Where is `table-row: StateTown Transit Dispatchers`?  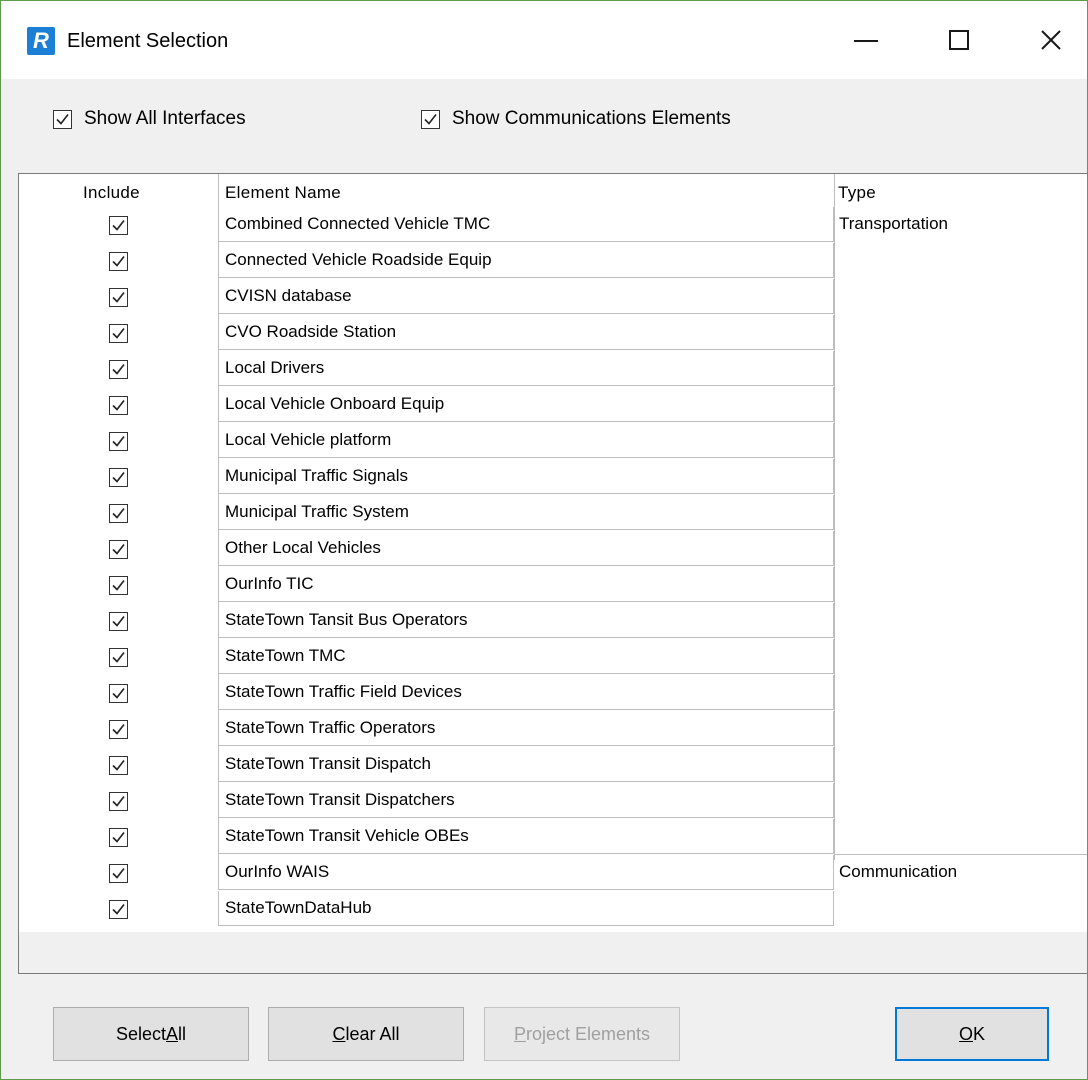
table-row: StateTown Transit Dispatchers is located at coordinates (553, 801).